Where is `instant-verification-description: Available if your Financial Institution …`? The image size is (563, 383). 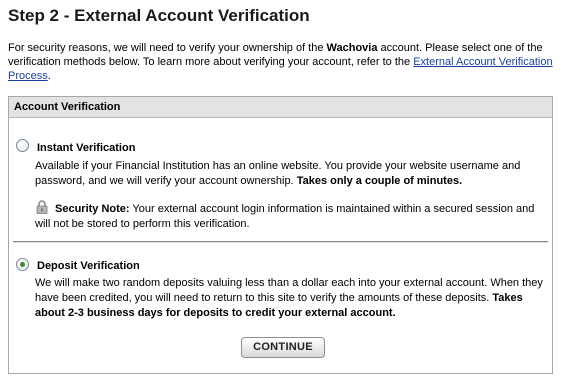
instant-verification-description: Available if your Financial Institution … is located at coordinates (287, 174).